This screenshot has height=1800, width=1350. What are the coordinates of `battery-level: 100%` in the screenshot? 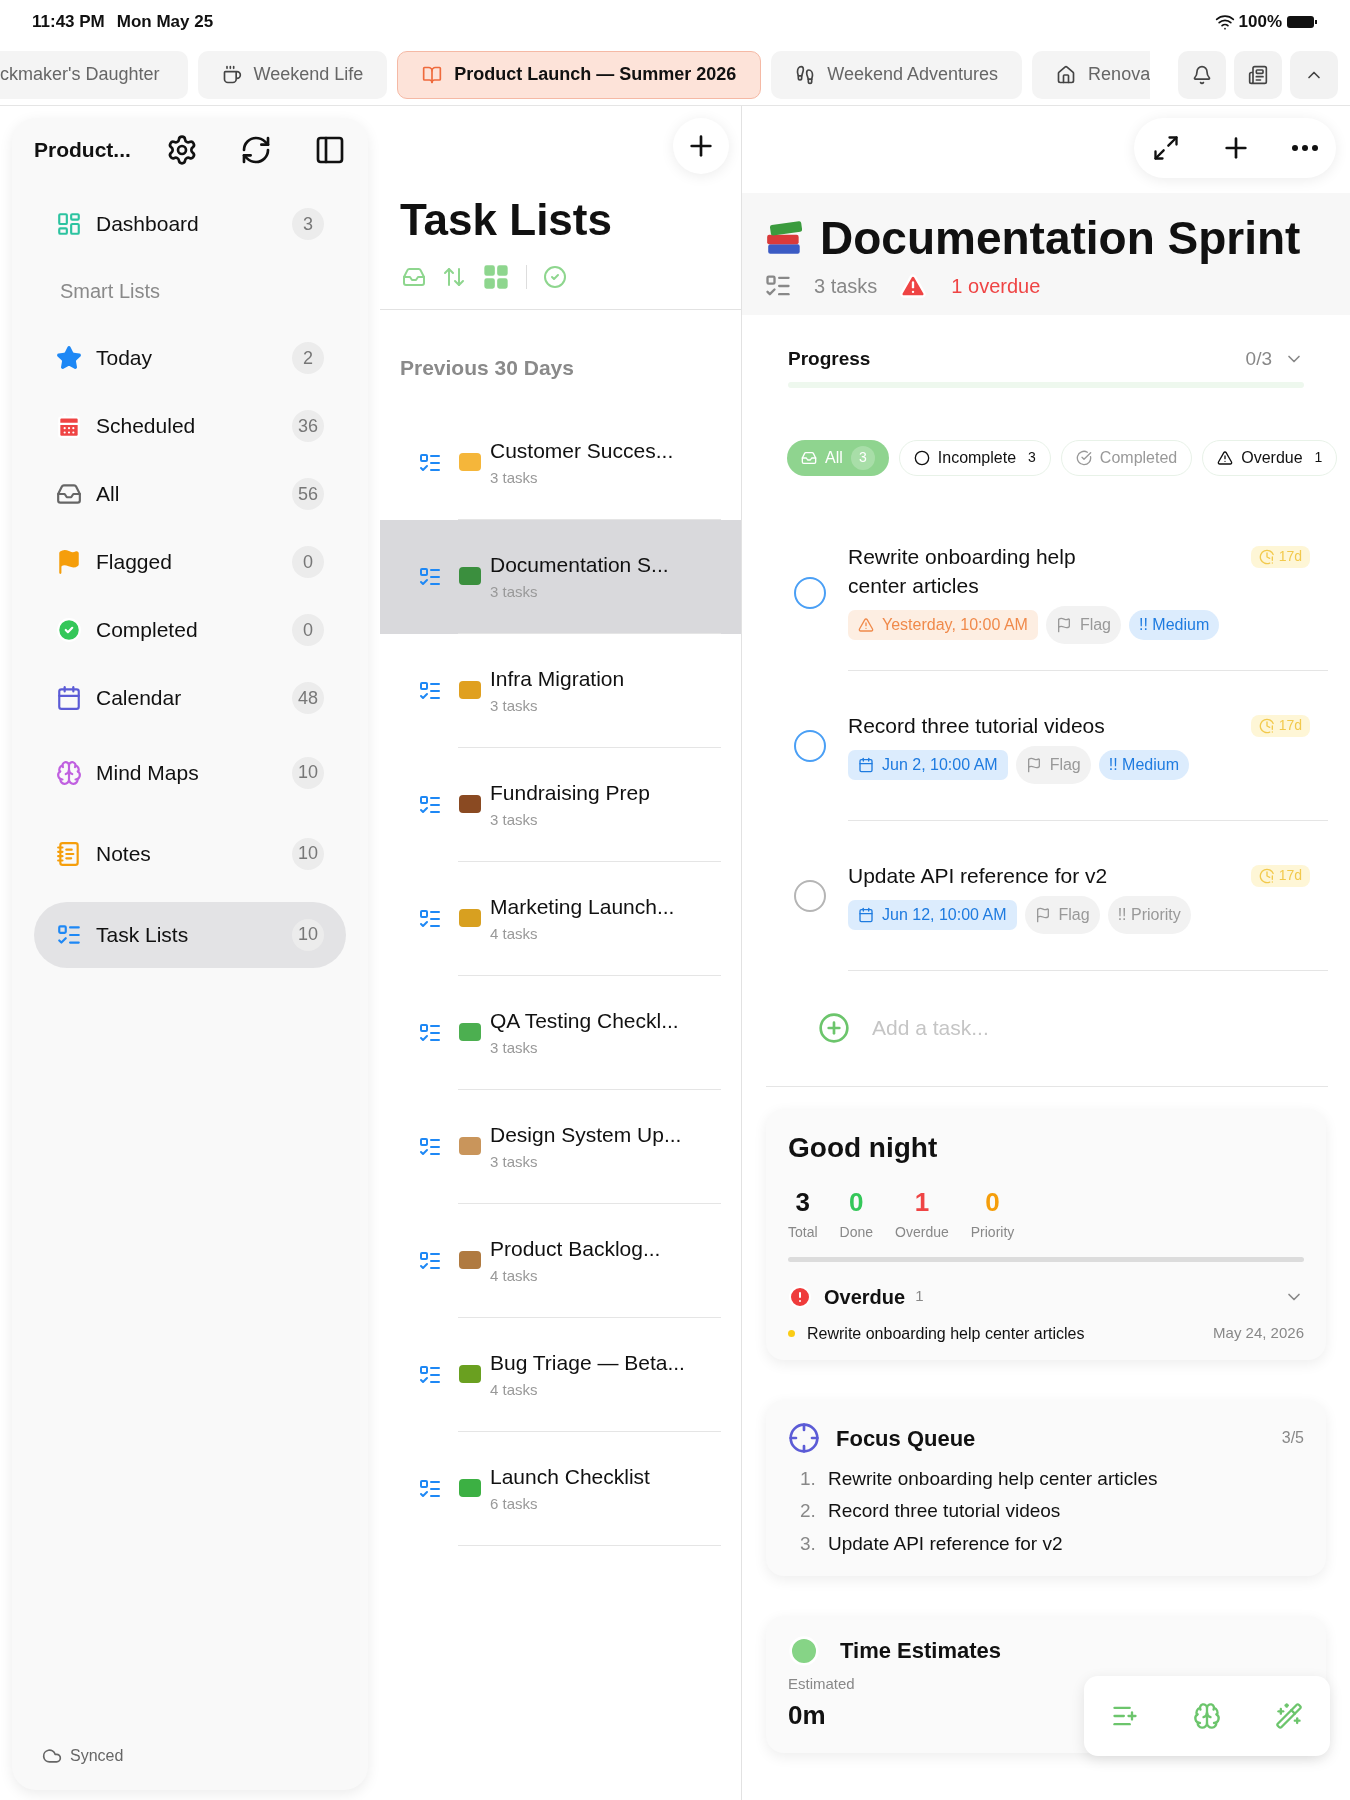 It's located at (1260, 22).